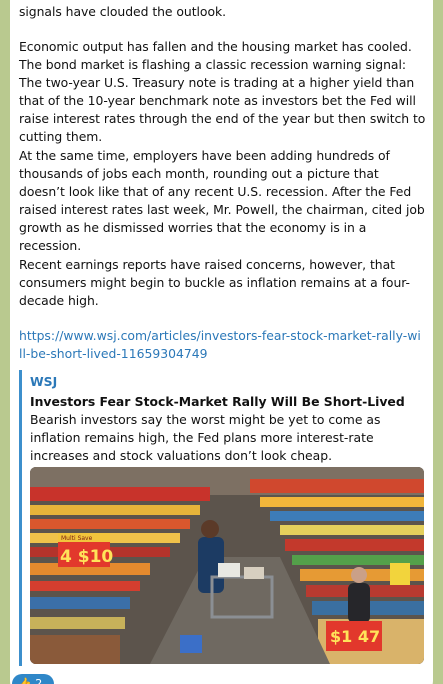  Describe the element at coordinates (33, 679) in the screenshot. I see `reaction-badge: 👍 2` at that location.